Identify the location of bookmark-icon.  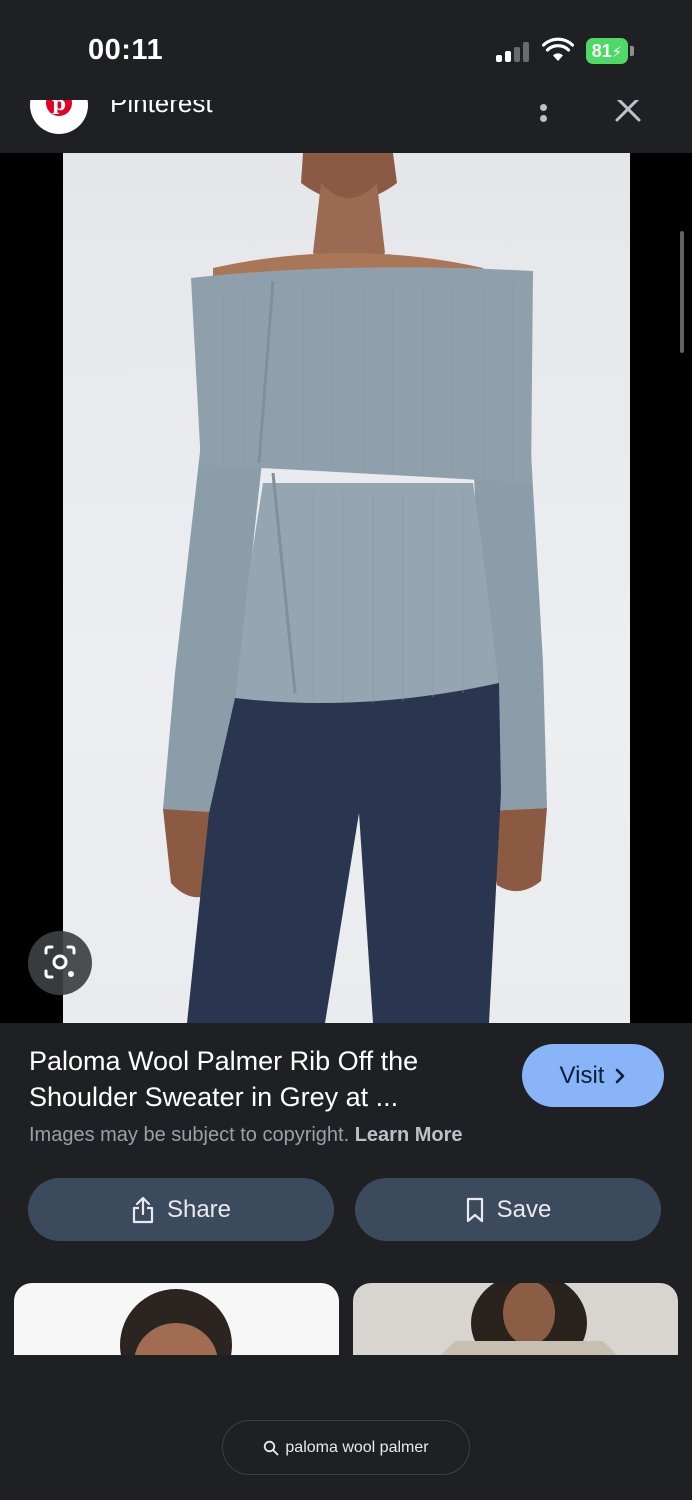
(474, 1209).